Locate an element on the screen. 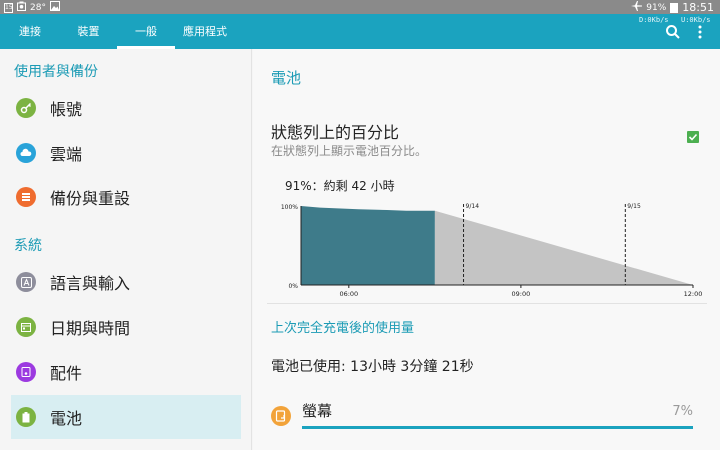  chart-y-tick-label: 0% is located at coordinates (293, 286).